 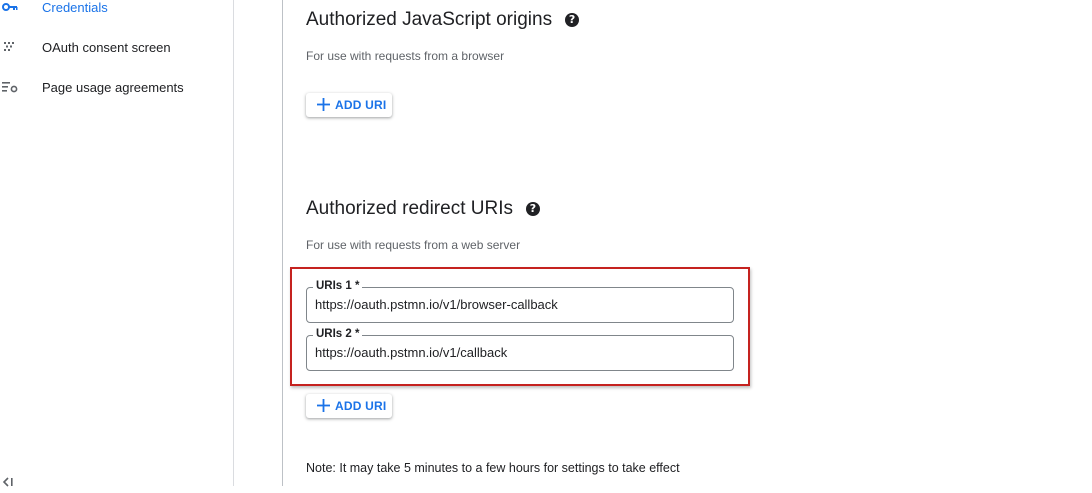 I want to click on consent-icon, so click(x=10, y=47).